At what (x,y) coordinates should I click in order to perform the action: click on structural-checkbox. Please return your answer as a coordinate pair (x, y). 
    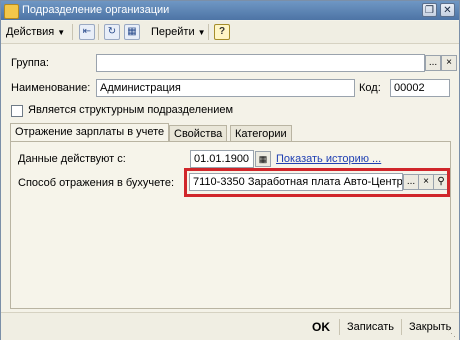
    Looking at the image, I should click on (17, 111).